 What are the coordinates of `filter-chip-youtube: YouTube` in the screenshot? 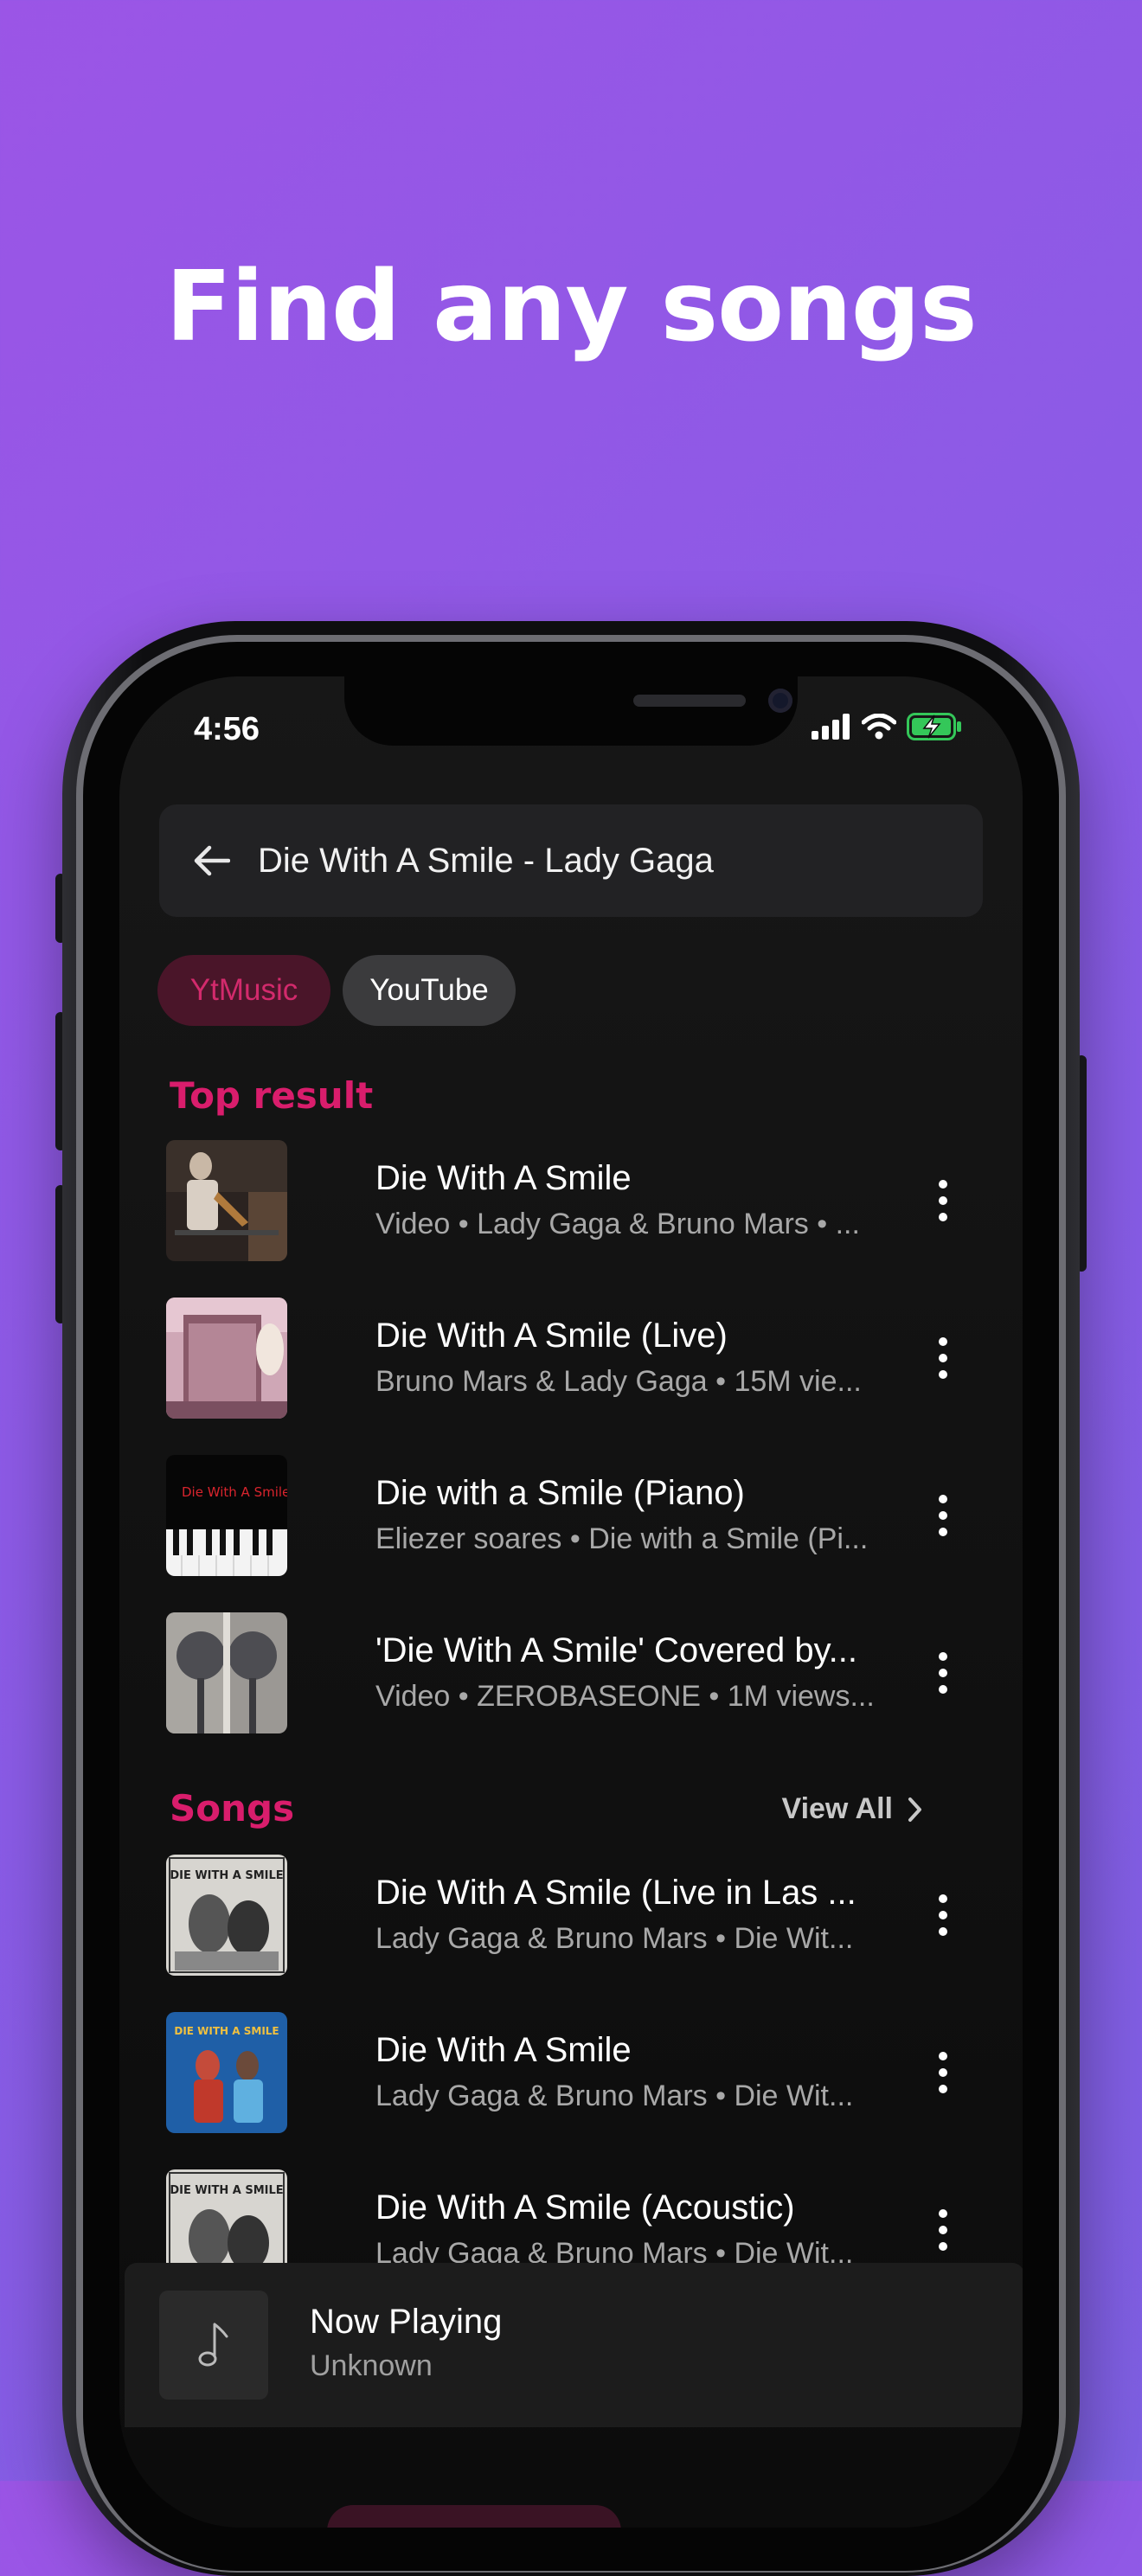 It's located at (429, 990).